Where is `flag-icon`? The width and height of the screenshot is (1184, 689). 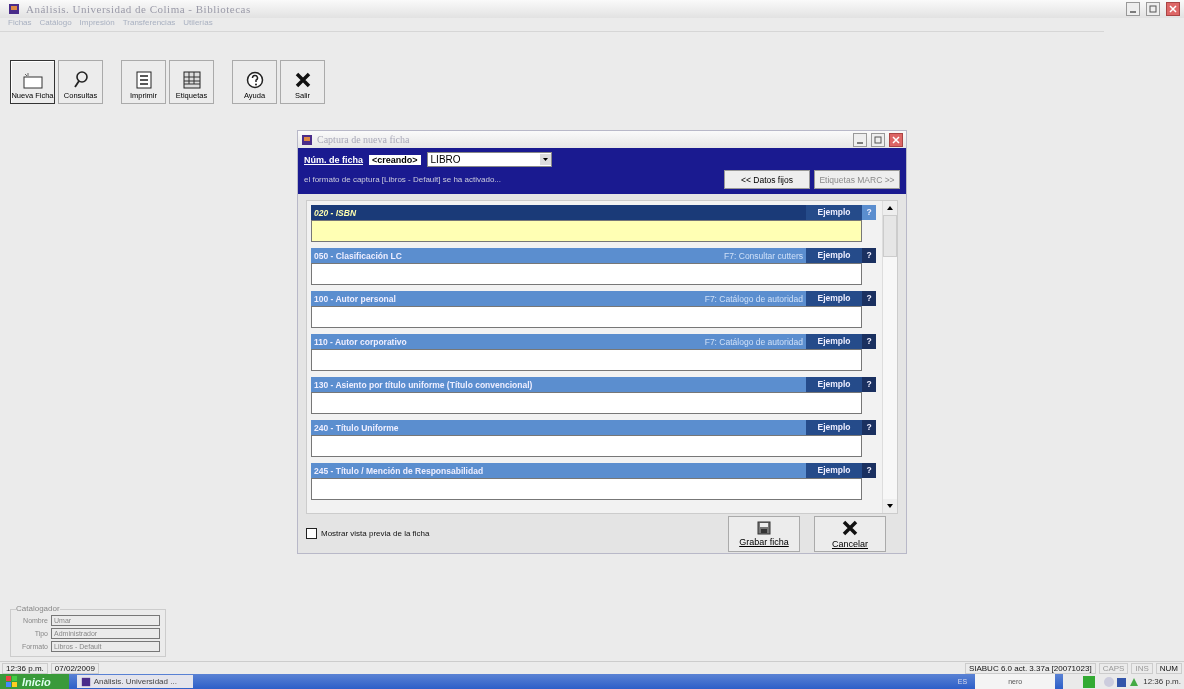 flag-icon is located at coordinates (12, 681).